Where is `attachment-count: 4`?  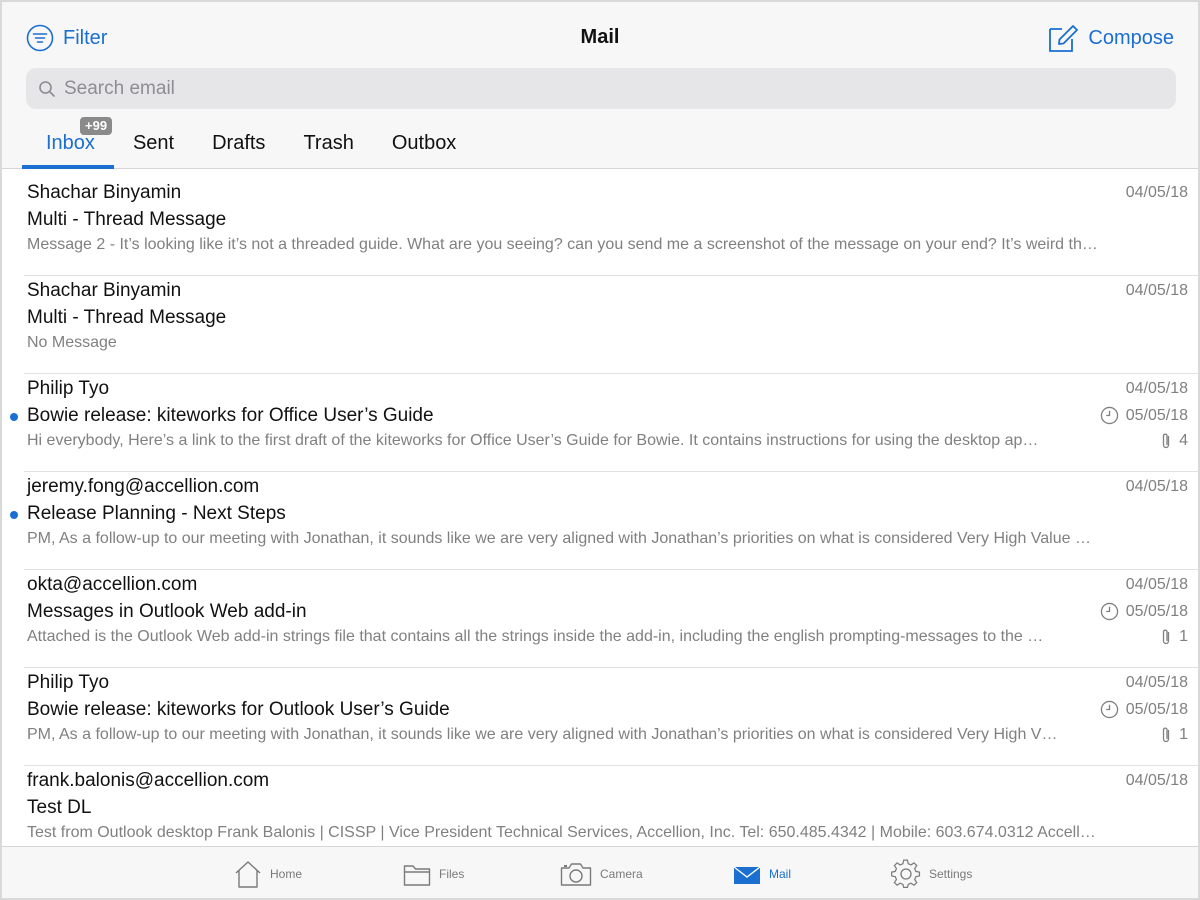 attachment-count: 4 is located at coordinates (1173, 441).